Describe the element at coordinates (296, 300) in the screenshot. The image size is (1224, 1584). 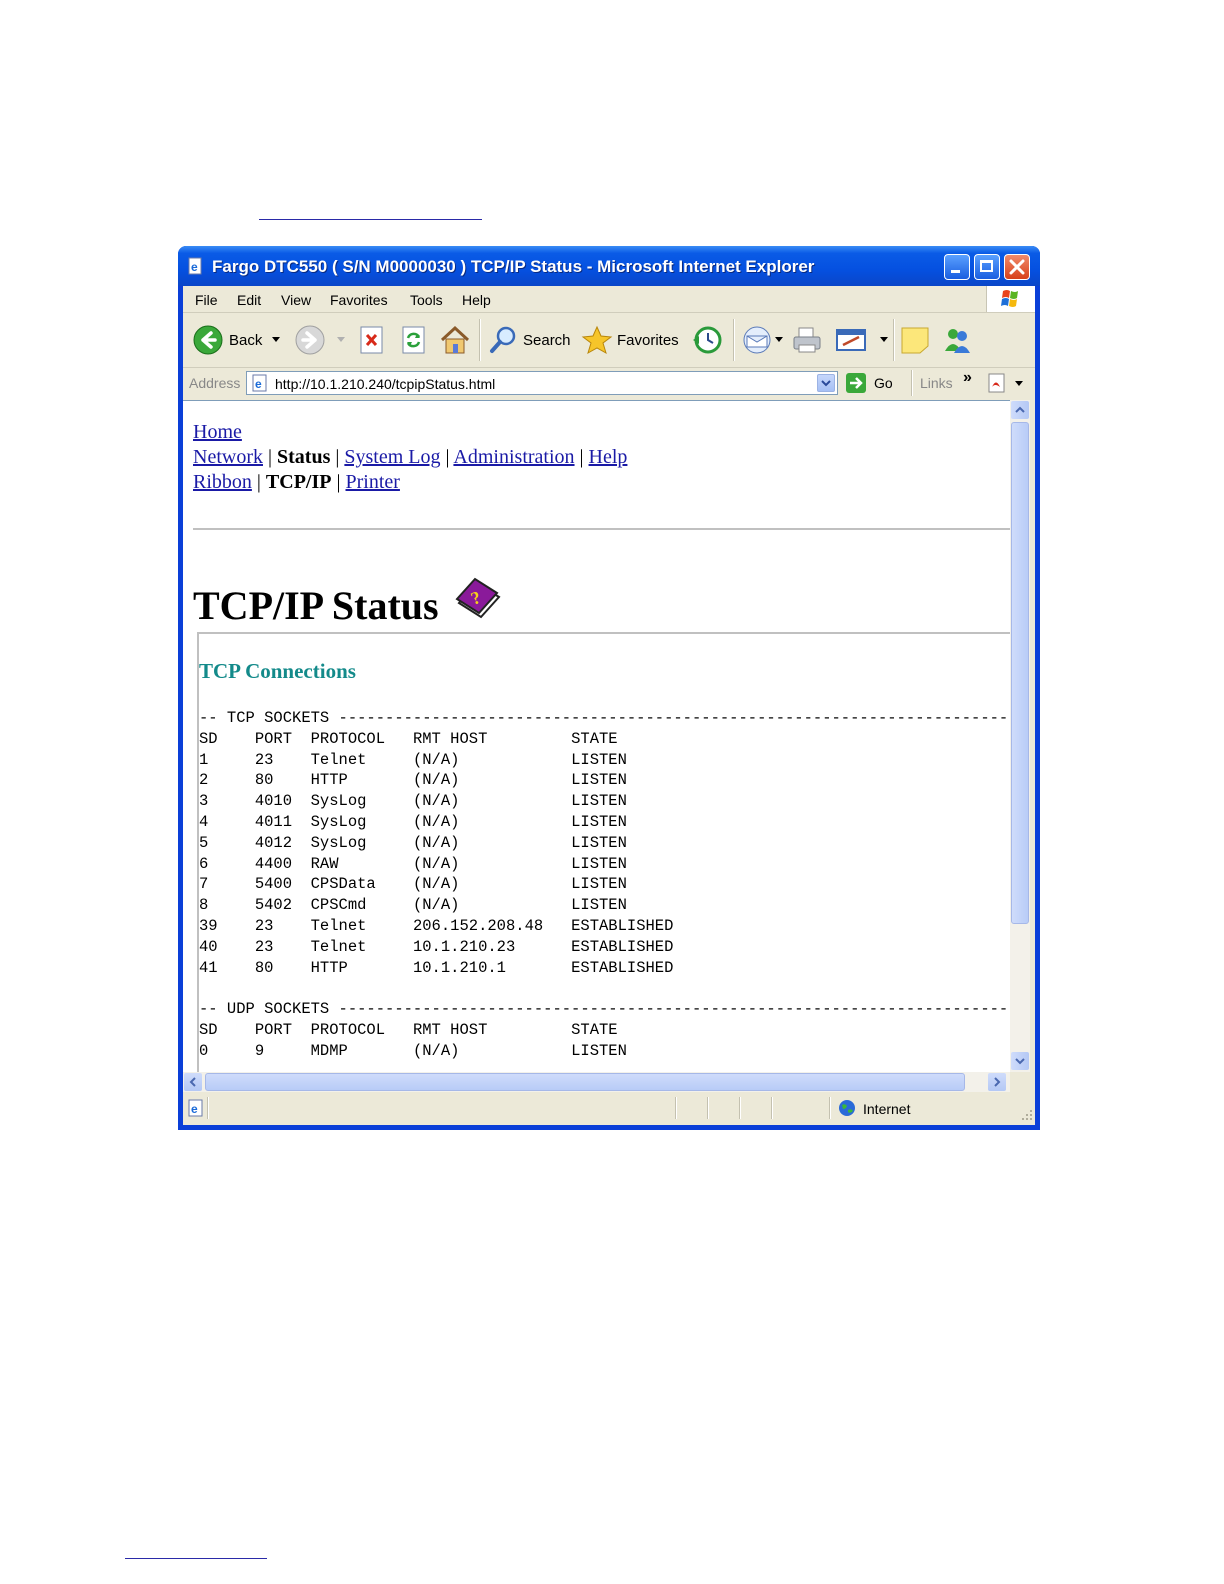
I see `menu-view: View` at that location.